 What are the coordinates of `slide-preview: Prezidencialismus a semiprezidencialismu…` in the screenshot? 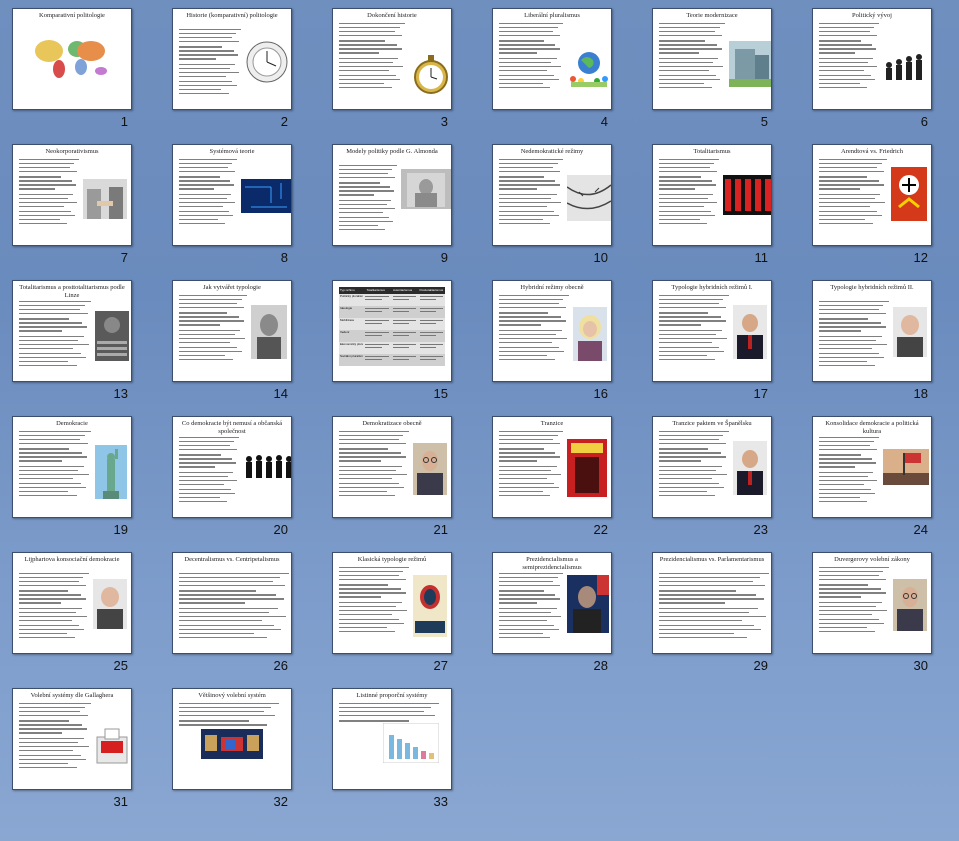 It's located at (552, 603).